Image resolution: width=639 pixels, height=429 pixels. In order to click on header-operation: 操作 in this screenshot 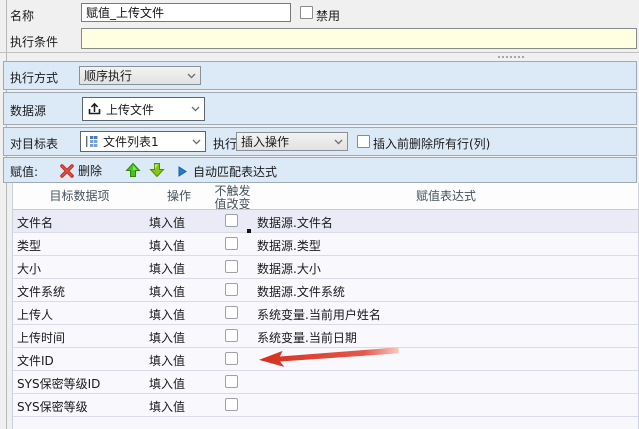, I will do `click(179, 196)`.